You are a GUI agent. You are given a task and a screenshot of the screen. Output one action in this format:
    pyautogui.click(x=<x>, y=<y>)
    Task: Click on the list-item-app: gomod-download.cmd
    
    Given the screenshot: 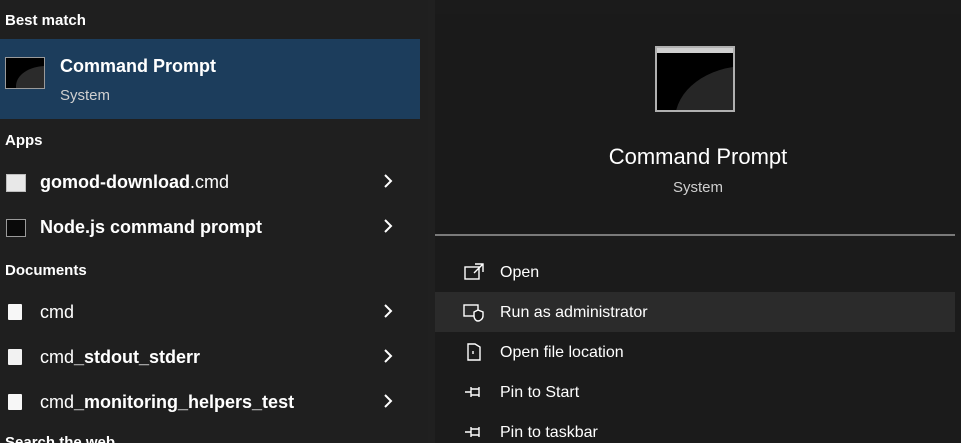 What is the action you would take?
    pyautogui.click(x=210, y=182)
    